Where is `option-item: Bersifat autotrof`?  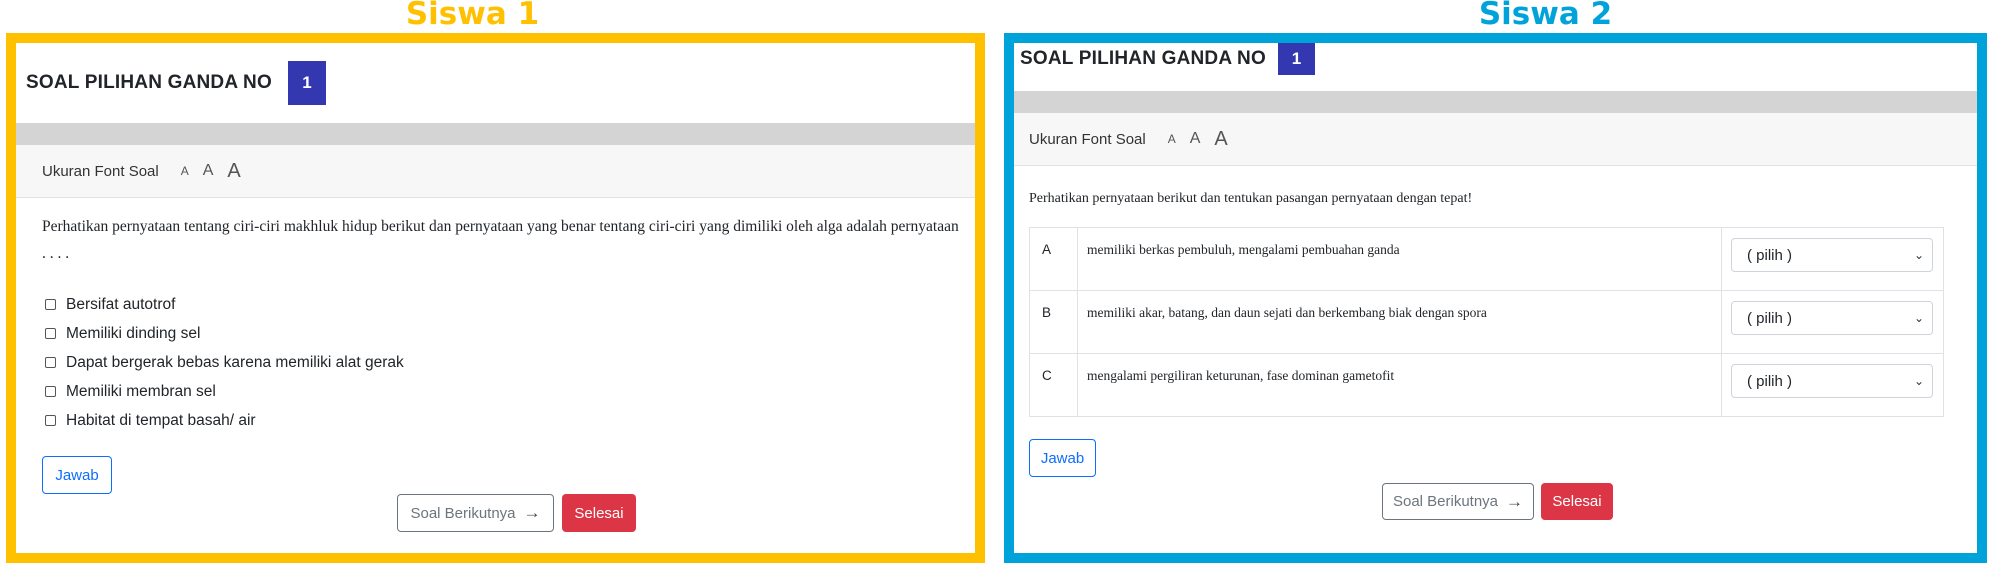
option-item: Bersifat autotrof is located at coordinates (224, 304).